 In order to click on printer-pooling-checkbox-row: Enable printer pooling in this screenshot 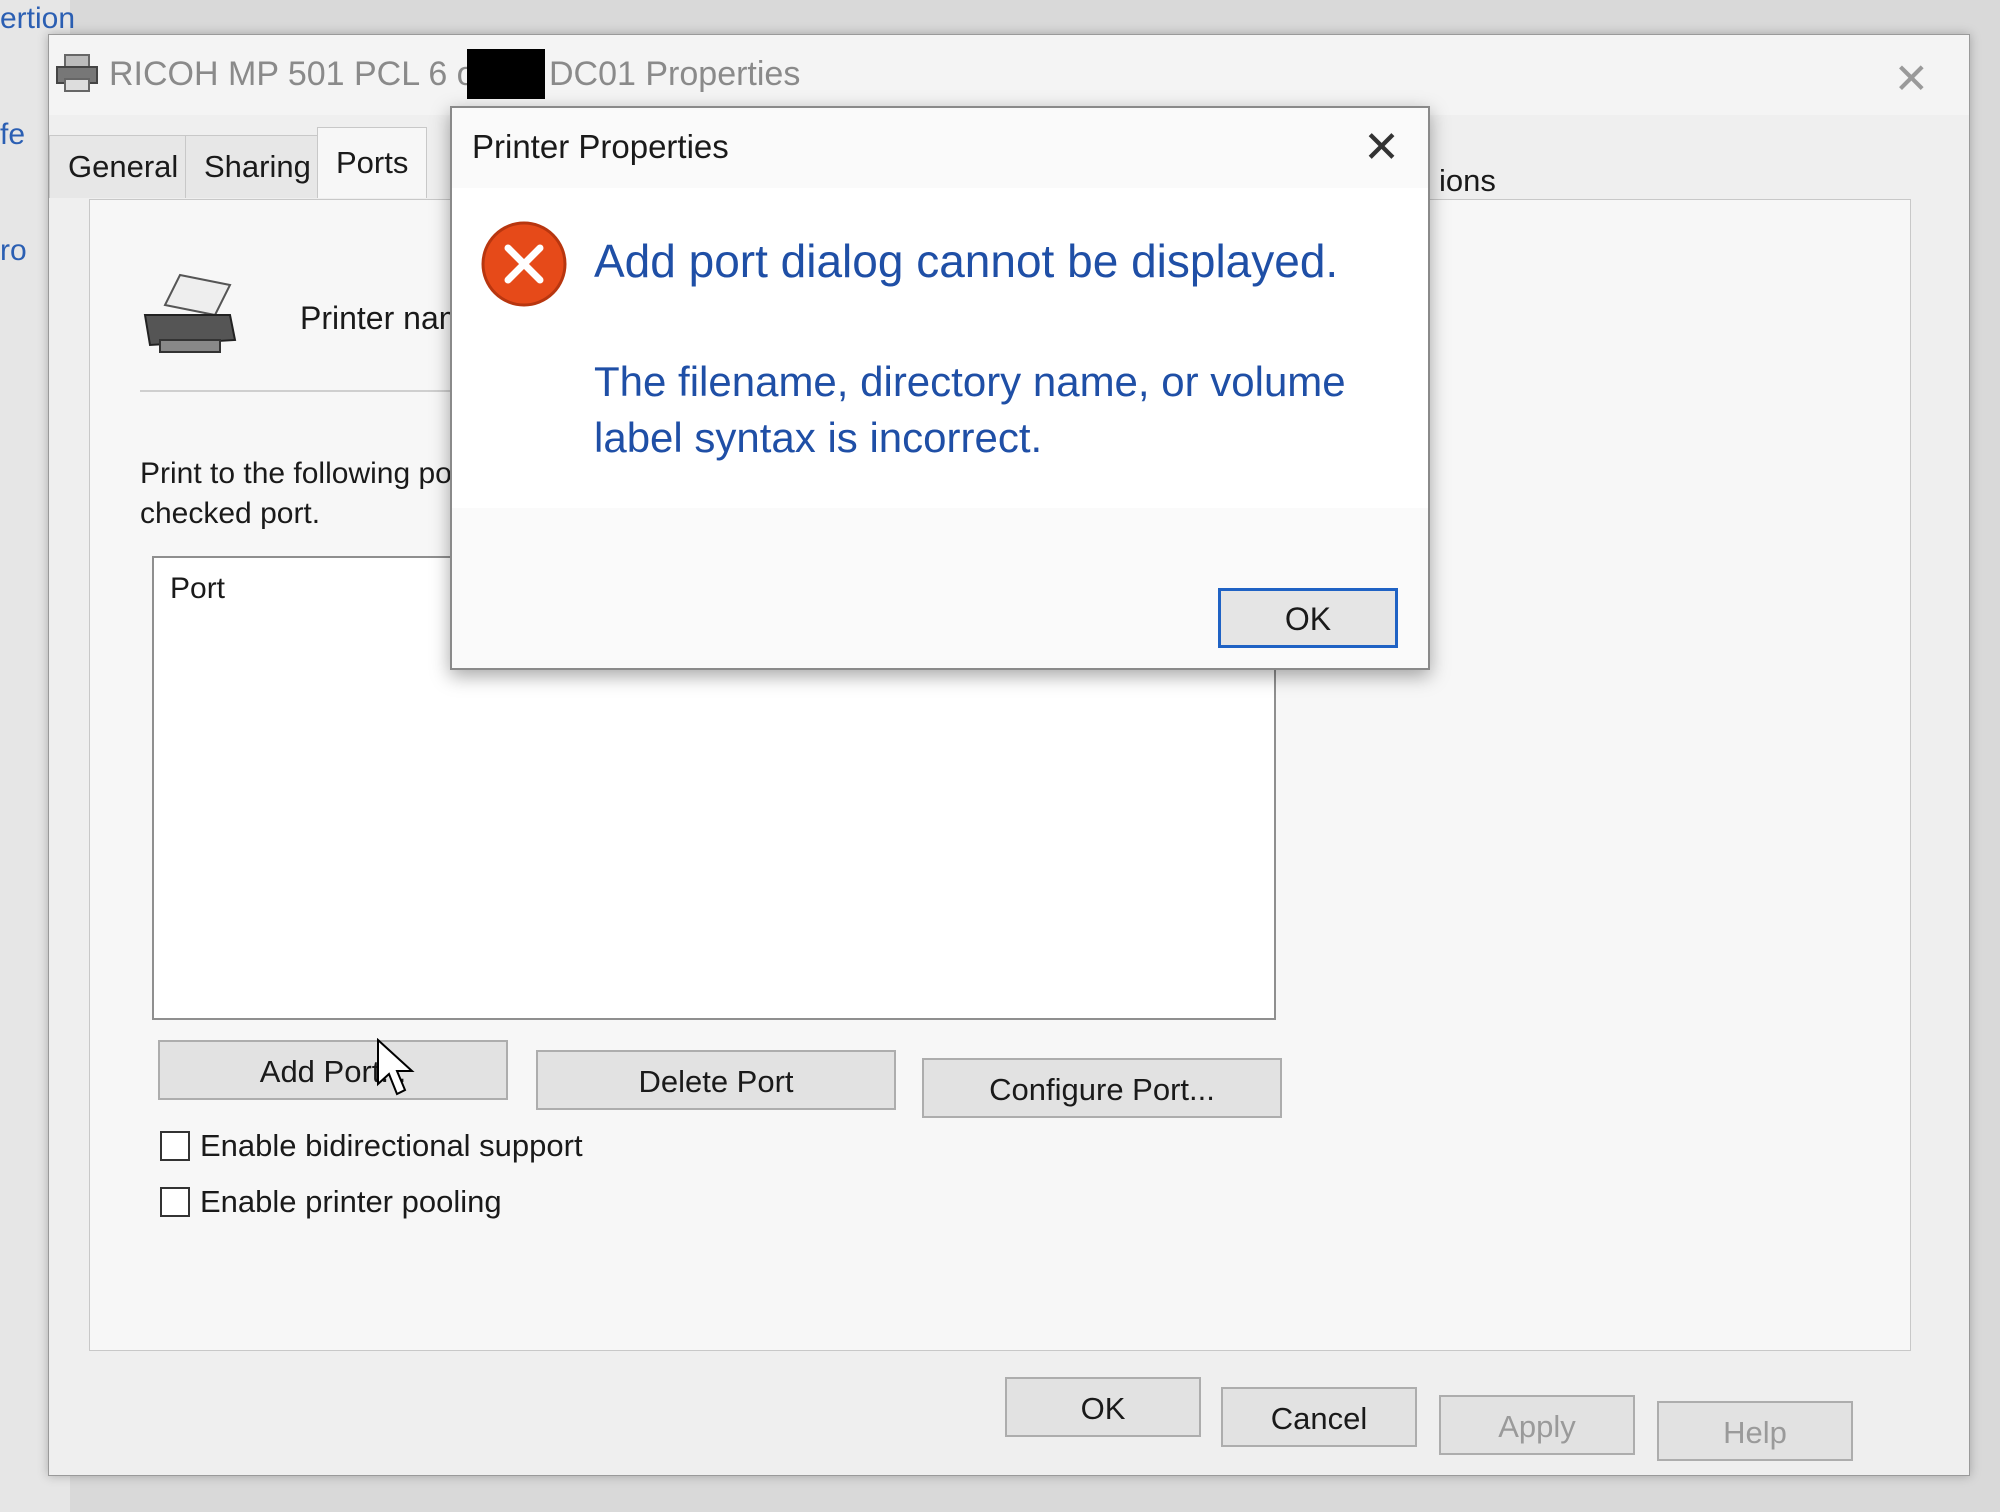, I will do `click(331, 1201)`.